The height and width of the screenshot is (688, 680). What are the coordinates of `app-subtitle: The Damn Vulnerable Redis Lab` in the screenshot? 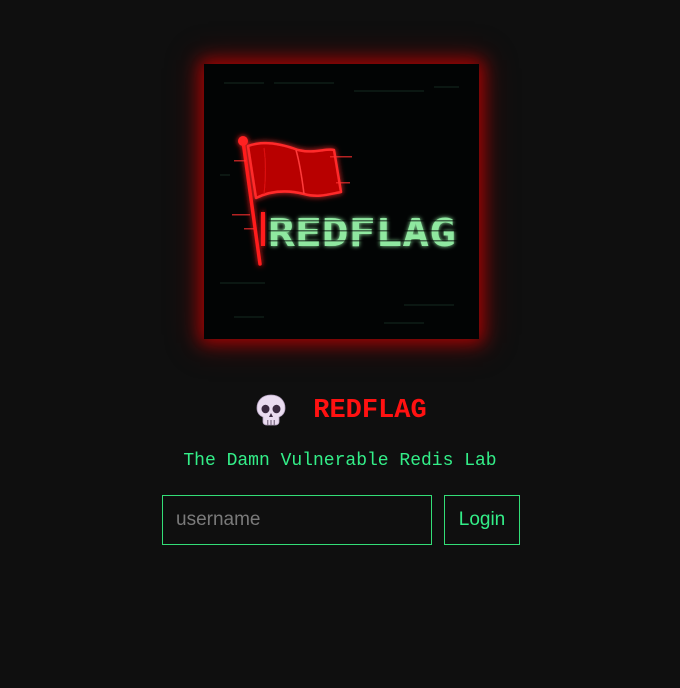 It's located at (340, 461).